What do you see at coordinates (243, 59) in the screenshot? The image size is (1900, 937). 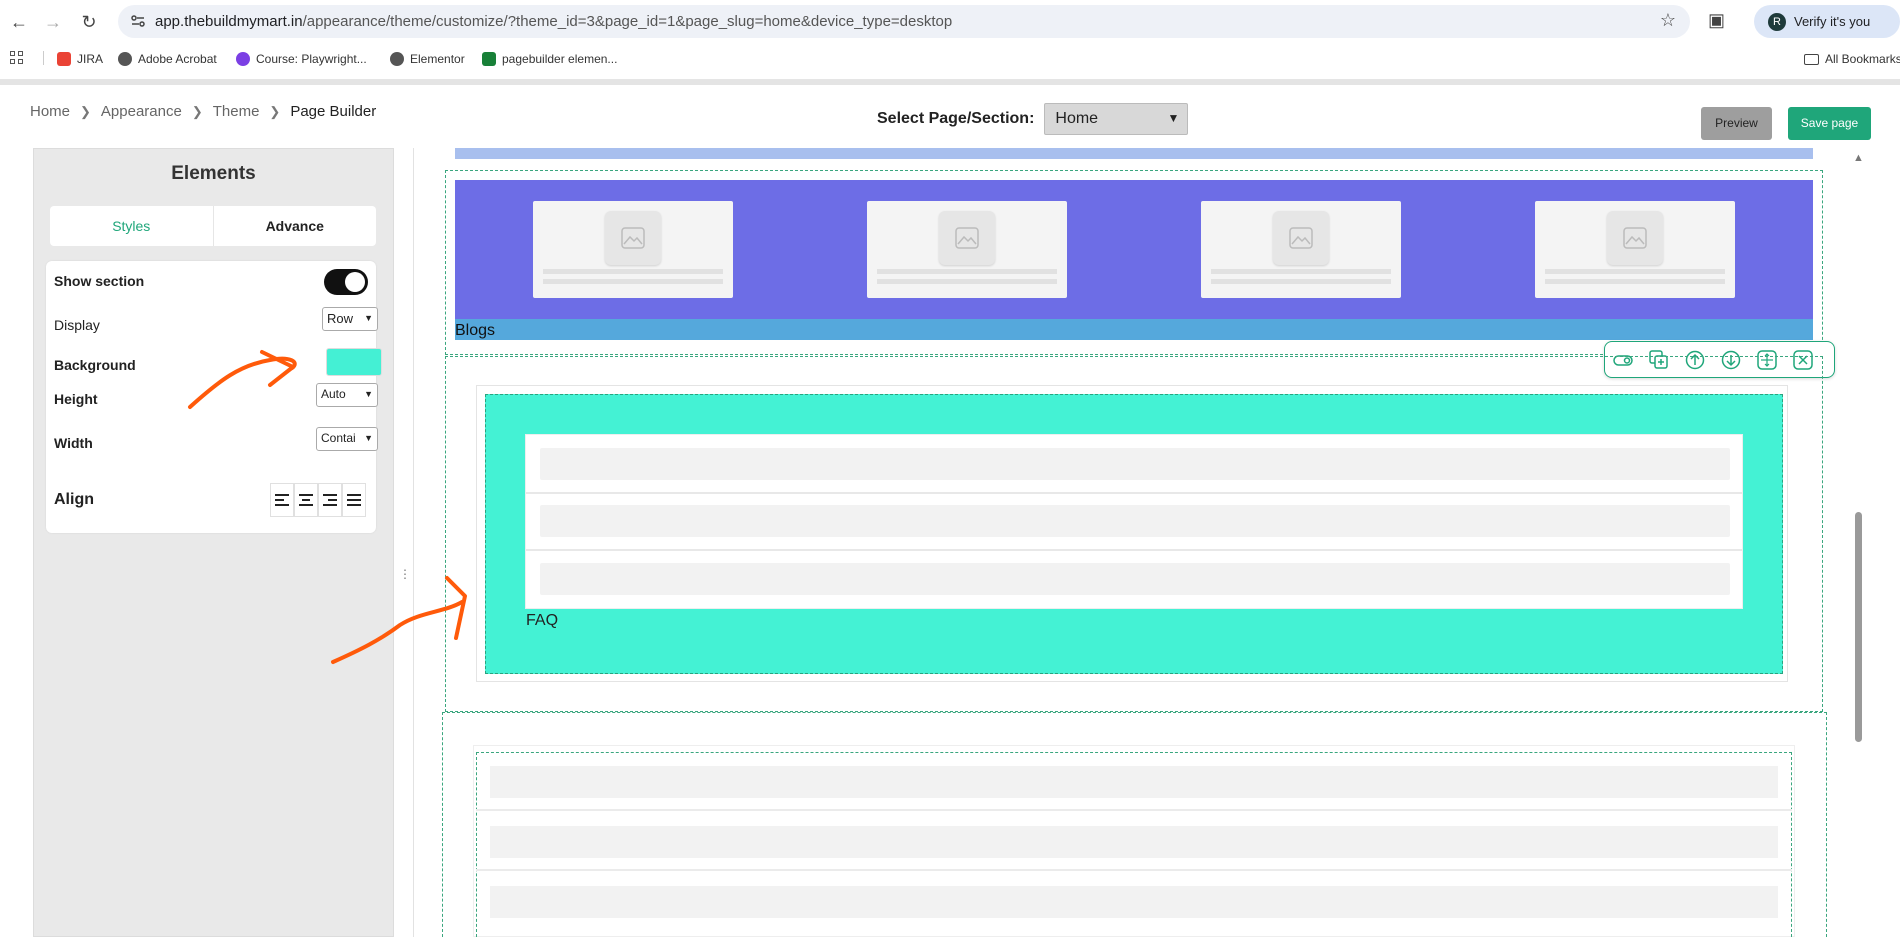 I see `course-icon` at bounding box center [243, 59].